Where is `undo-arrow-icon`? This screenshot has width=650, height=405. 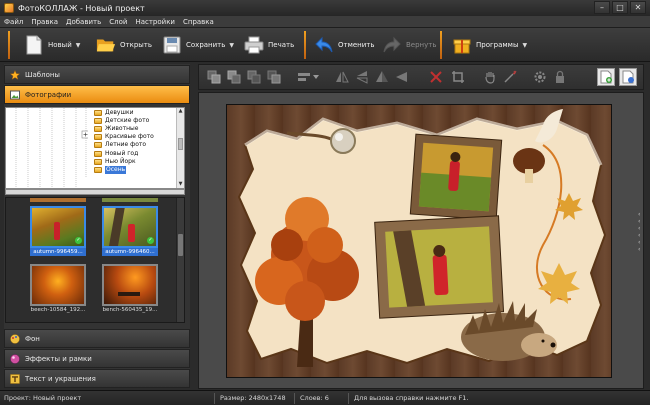
undo-arrow-icon is located at coordinates (324, 45).